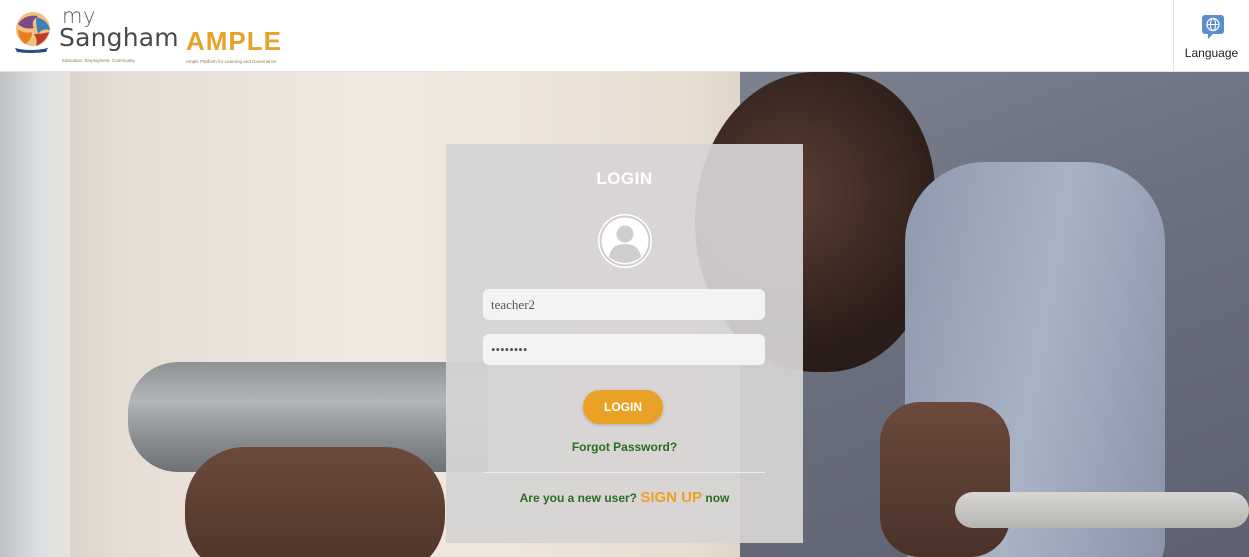 Image resolution: width=1249 pixels, height=557 pixels. Describe the element at coordinates (717, 498) in the screenshot. I see `signup-suffix: now` at that location.